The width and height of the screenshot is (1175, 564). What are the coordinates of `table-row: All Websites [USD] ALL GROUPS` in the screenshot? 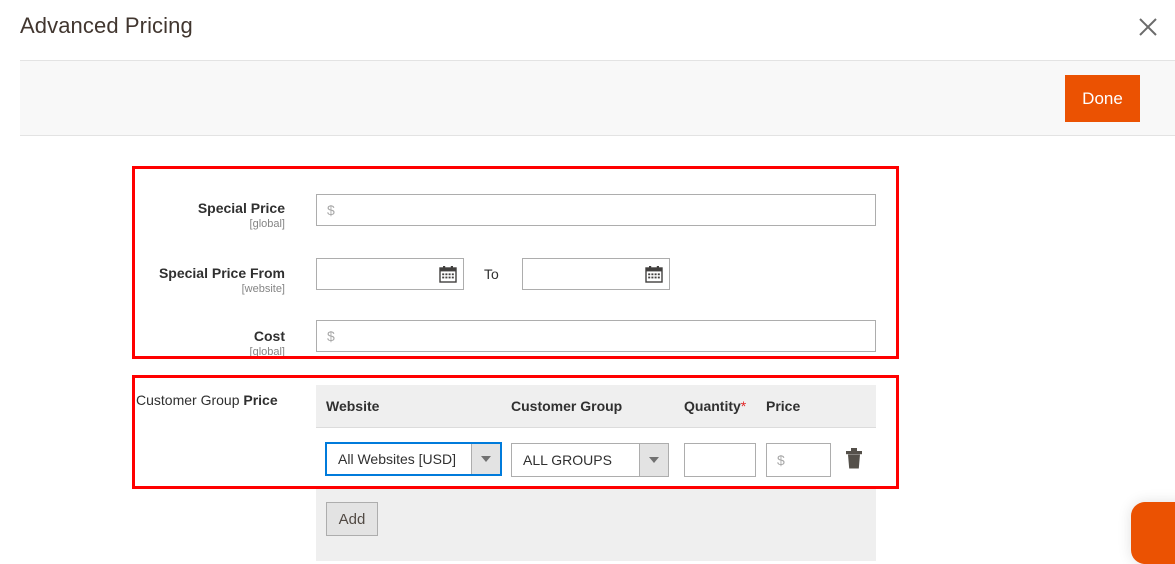 It's located at (596, 458).